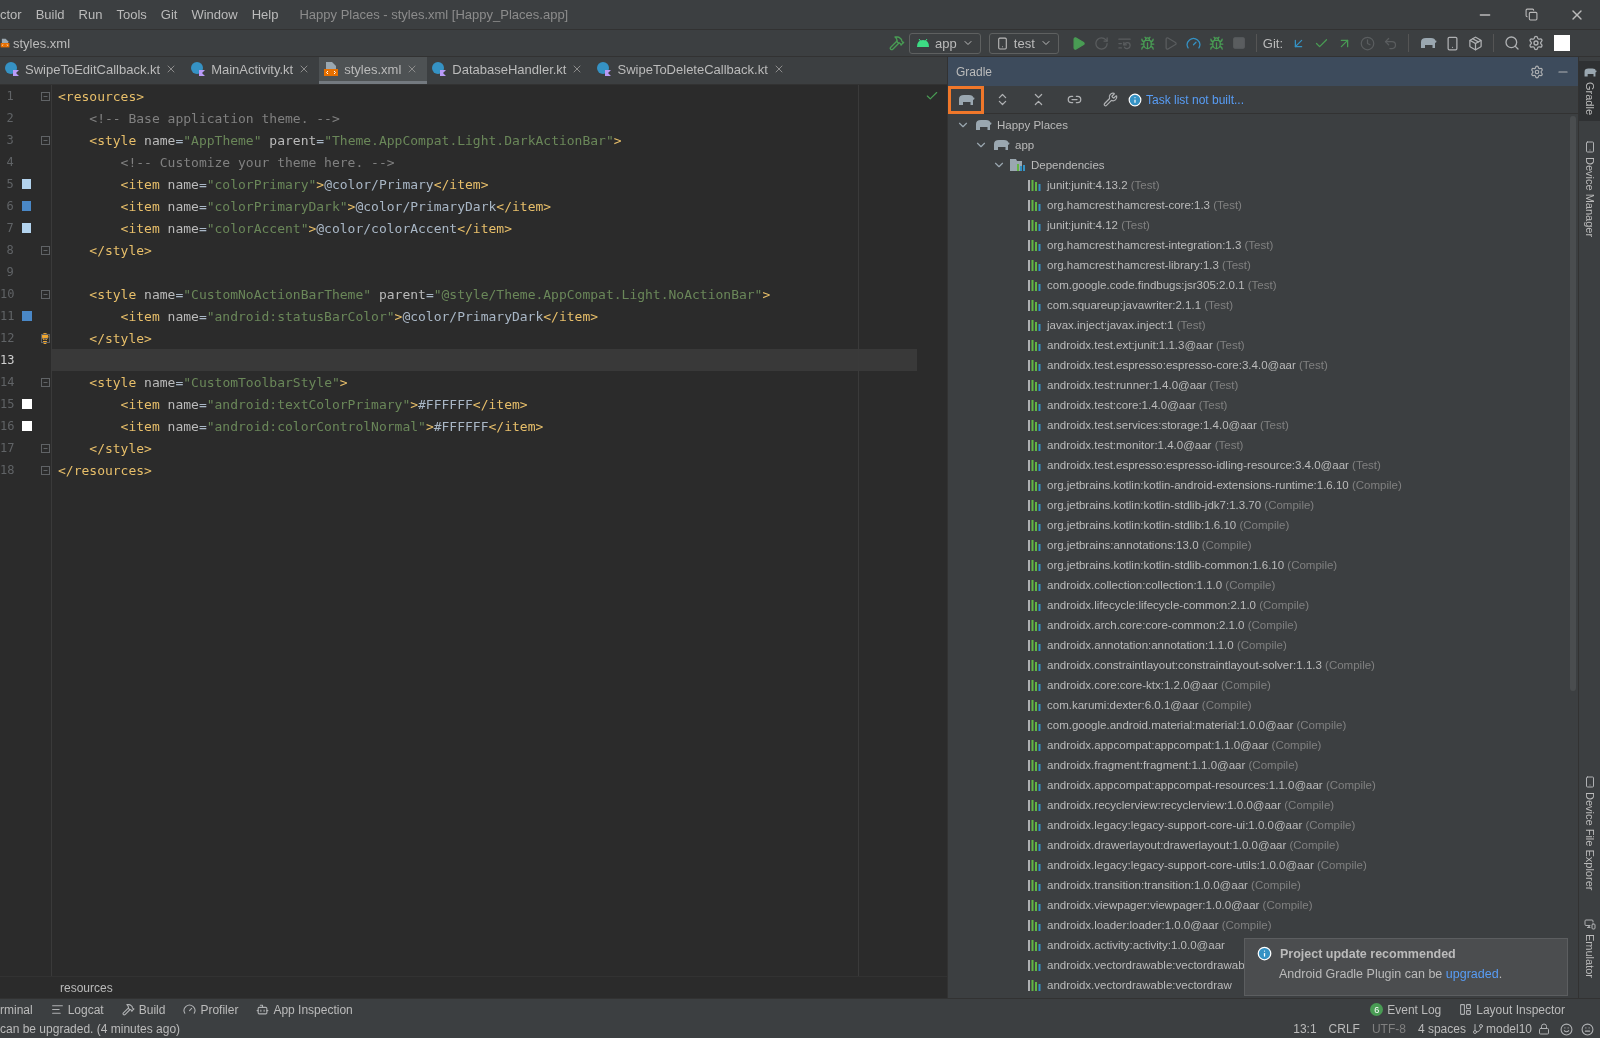 The image size is (1600, 1038). Describe the element at coordinates (1587, 1029) in the screenshot. I see `face-icon` at that location.